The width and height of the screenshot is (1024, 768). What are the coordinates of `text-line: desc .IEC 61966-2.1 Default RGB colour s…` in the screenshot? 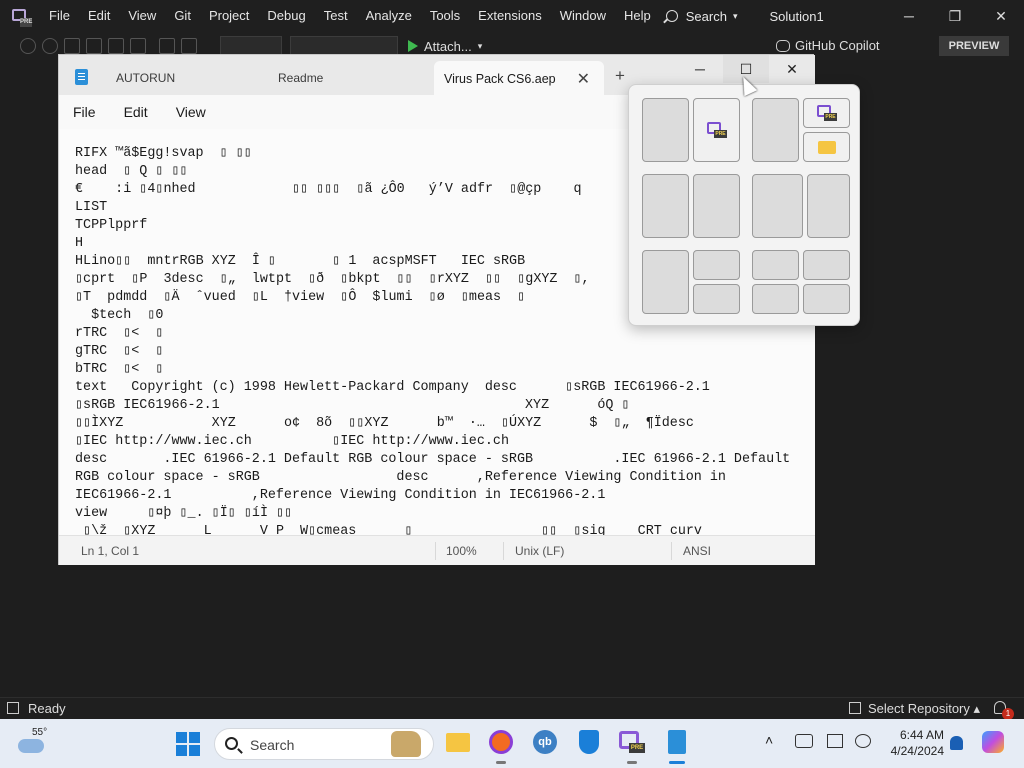 It's located at (433, 459).